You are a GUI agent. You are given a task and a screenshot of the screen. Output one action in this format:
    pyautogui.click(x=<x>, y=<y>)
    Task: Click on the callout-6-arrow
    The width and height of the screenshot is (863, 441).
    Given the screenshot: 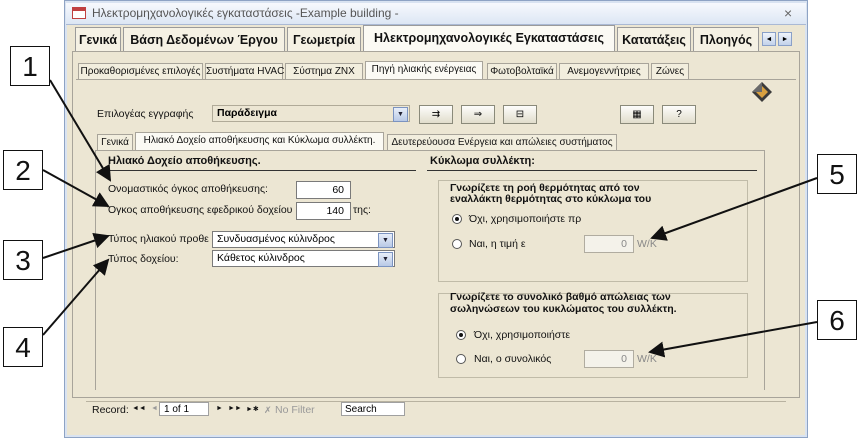 What is the action you would take?
    pyautogui.click(x=733, y=339)
    